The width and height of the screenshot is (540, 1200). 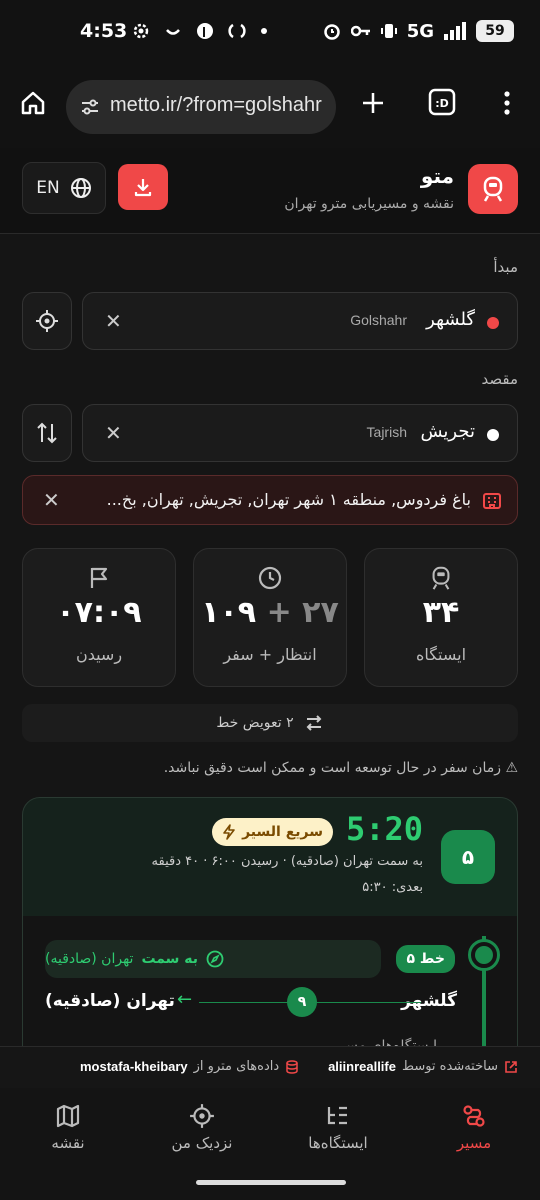 What do you see at coordinates (189, 1066) in the screenshot?
I see `data-source: داده‌های مترو از mostafa-kheibary` at bounding box center [189, 1066].